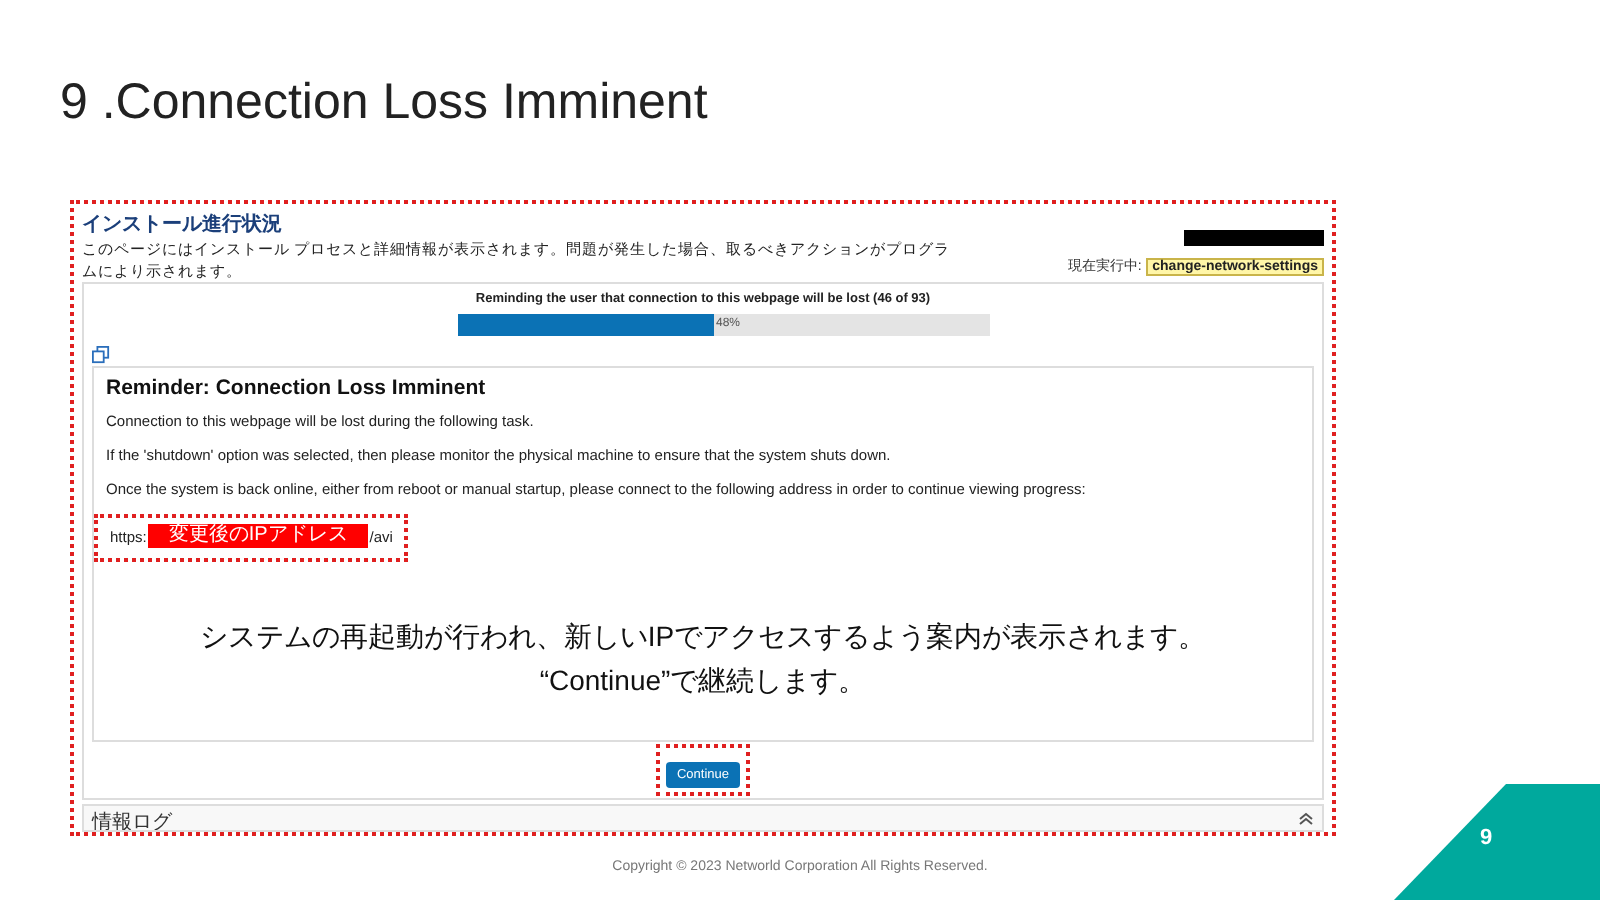 The width and height of the screenshot is (1600, 900). Describe the element at coordinates (101, 355) in the screenshot. I see `popout-icon` at that location.